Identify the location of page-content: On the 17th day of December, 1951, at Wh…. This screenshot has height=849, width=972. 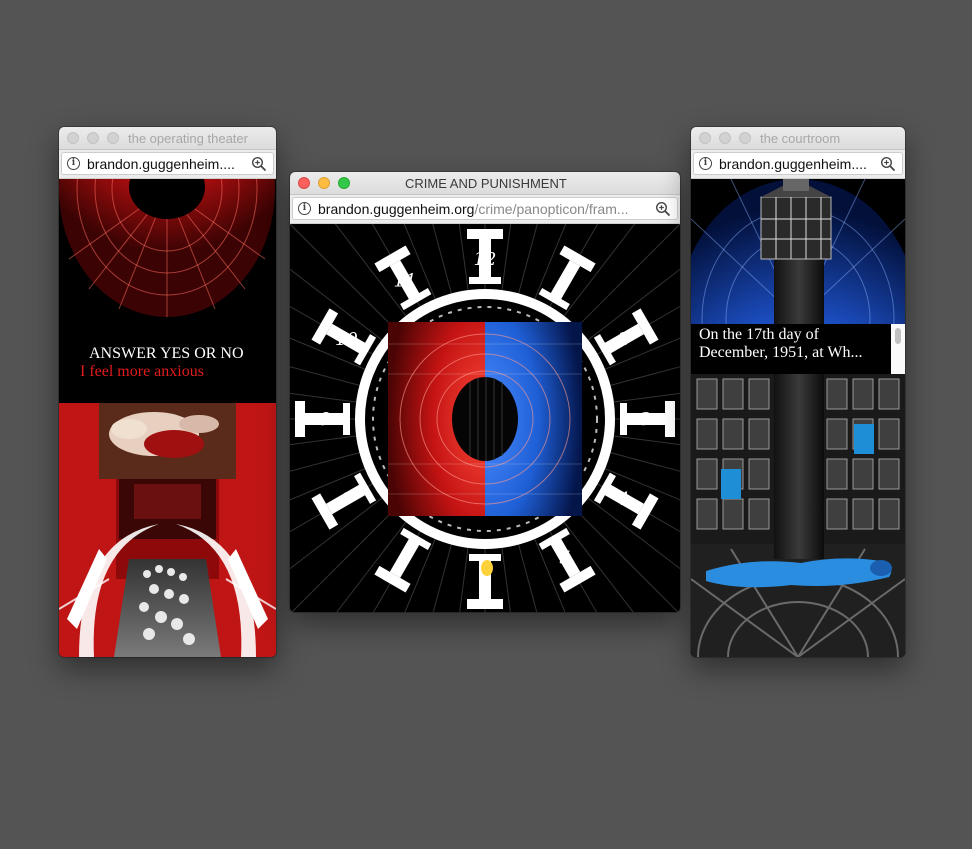
(798, 418).